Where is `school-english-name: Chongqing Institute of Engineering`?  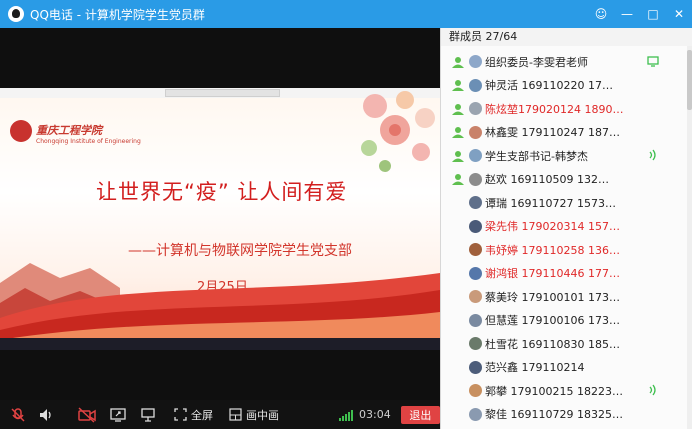
school-english-name: Chongqing Institute of Engineering is located at coordinates (88, 141).